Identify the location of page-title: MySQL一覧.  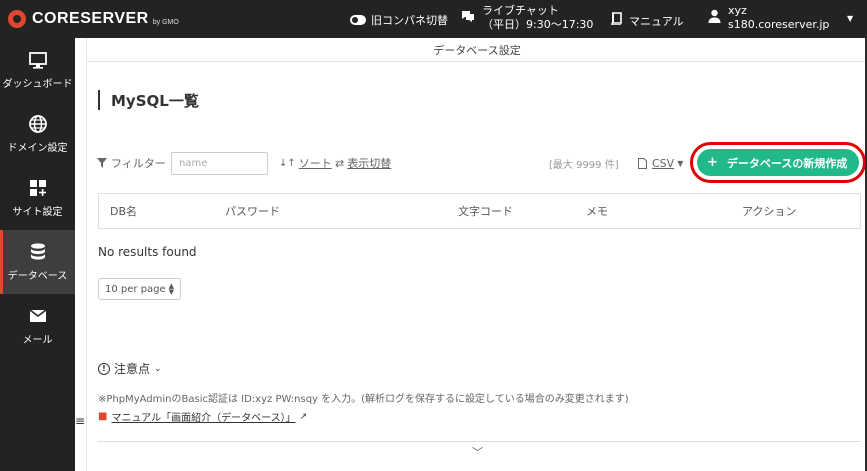
(148, 100).